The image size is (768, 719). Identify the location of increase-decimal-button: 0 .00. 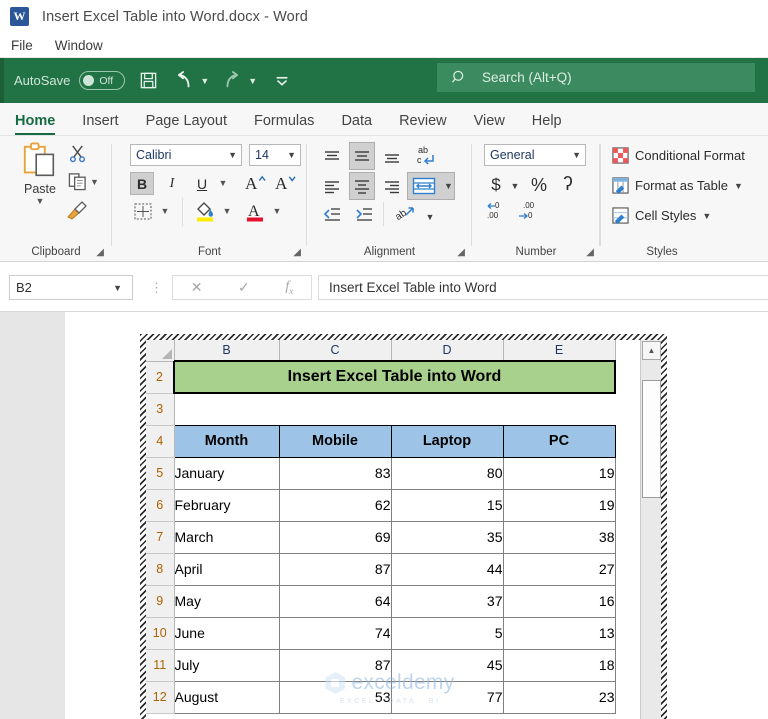
(498, 211).